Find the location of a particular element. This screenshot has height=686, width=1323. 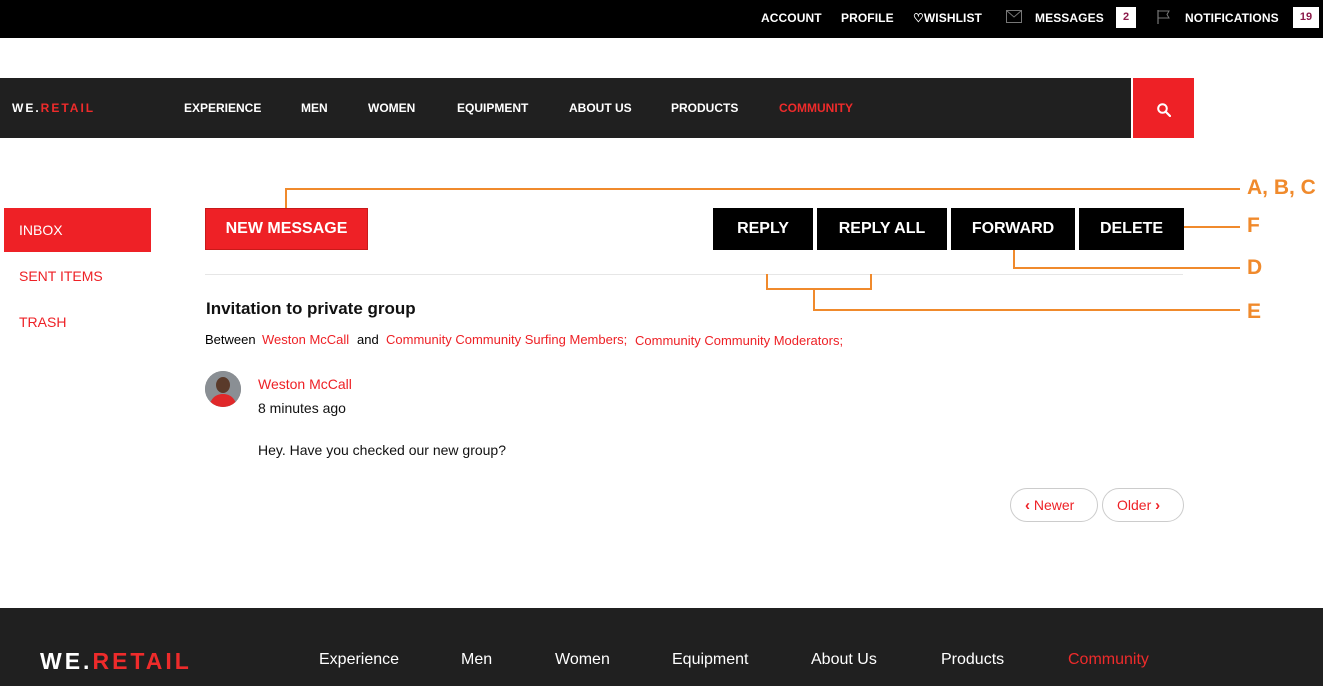

sidebar-item-sent-items: SENT ITEMS is located at coordinates (77, 276).